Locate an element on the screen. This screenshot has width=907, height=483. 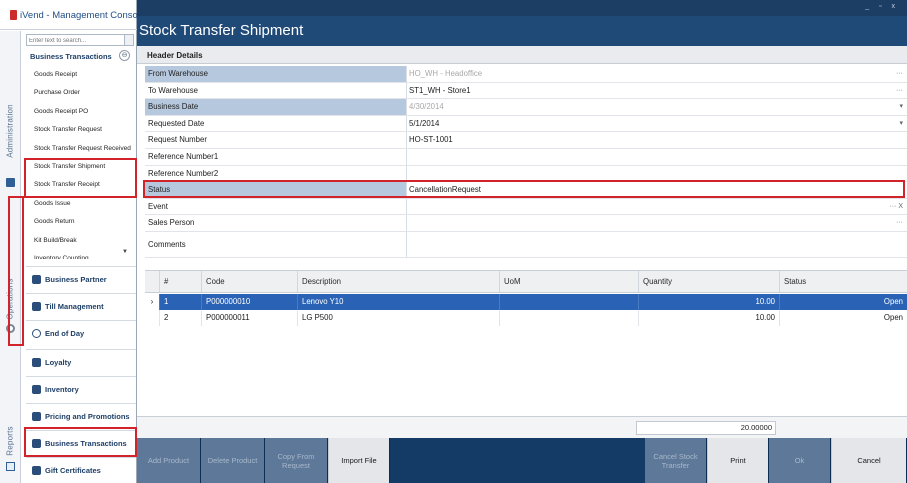
column-header-uom: UoM is located at coordinates (568, 281).